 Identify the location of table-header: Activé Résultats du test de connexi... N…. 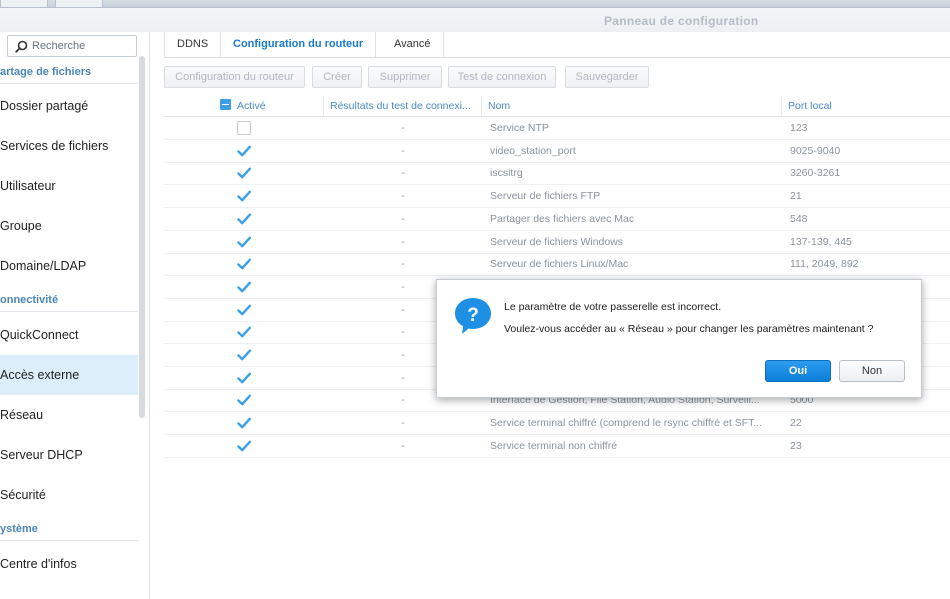
(557, 106).